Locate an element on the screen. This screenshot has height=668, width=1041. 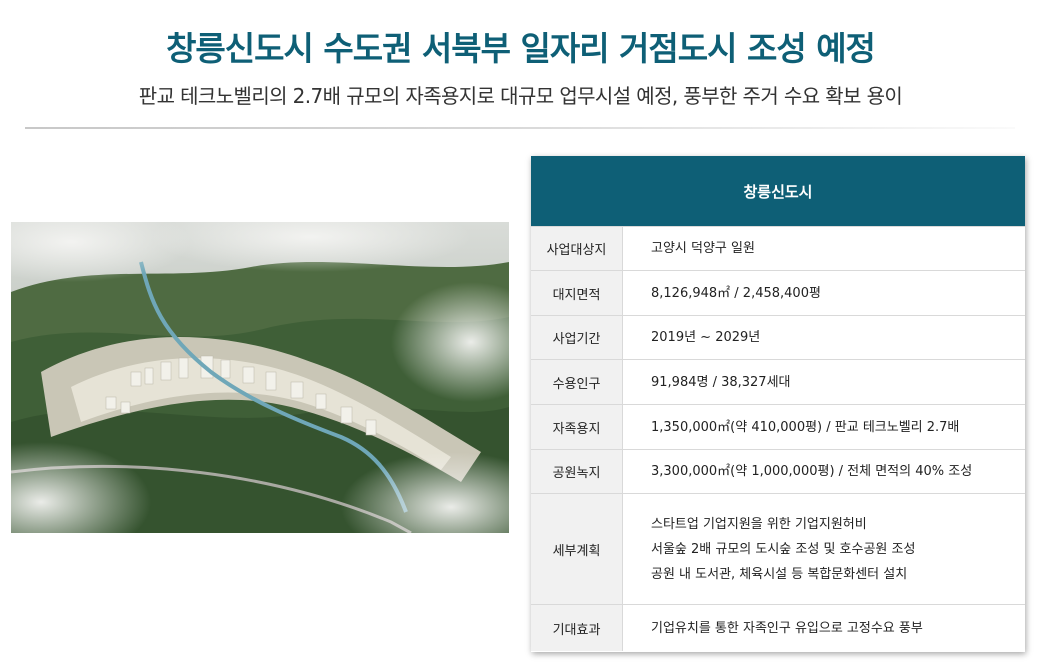
row-label: 대지면적 is located at coordinates (577, 293).